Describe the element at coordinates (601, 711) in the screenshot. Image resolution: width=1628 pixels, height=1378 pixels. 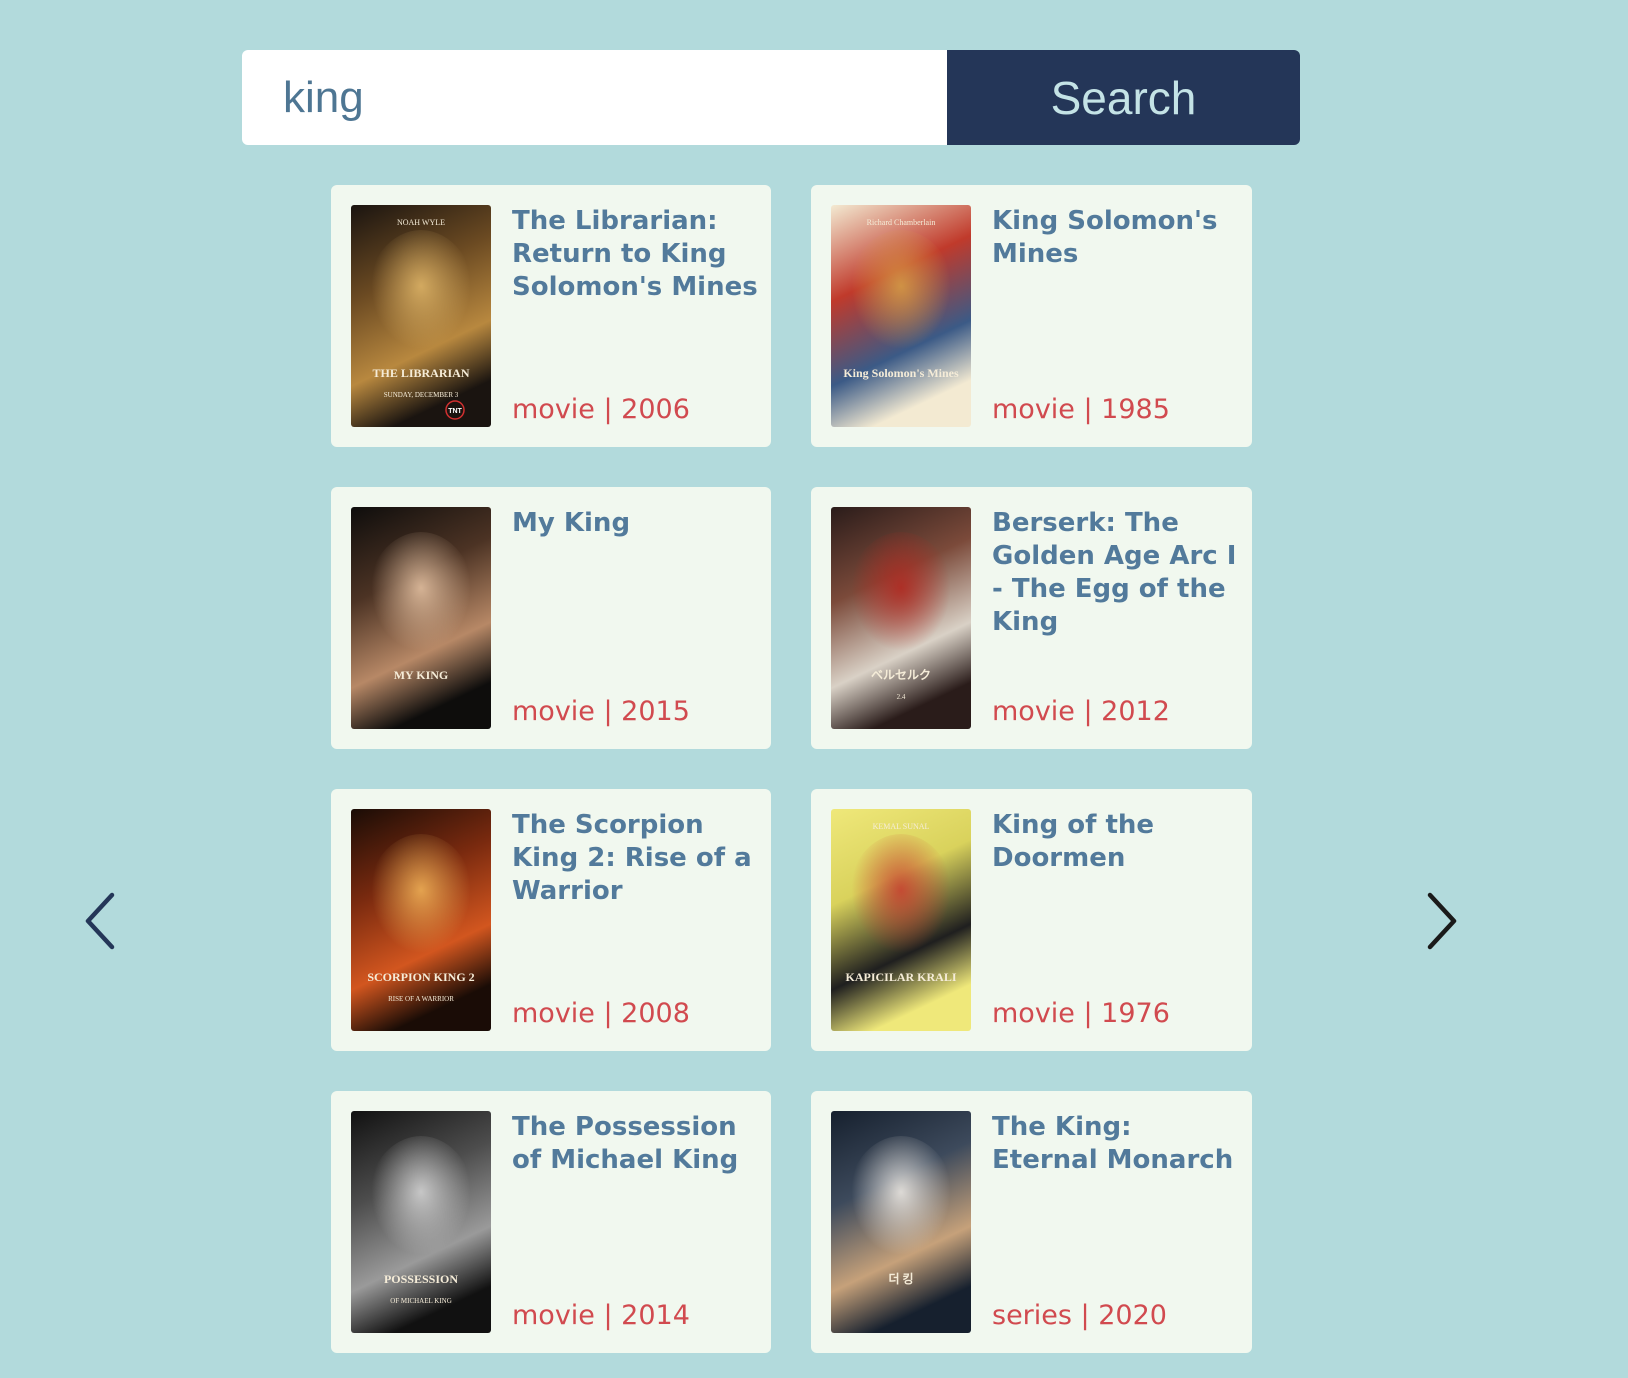
I see `result-meta: movie | 2015` at that location.